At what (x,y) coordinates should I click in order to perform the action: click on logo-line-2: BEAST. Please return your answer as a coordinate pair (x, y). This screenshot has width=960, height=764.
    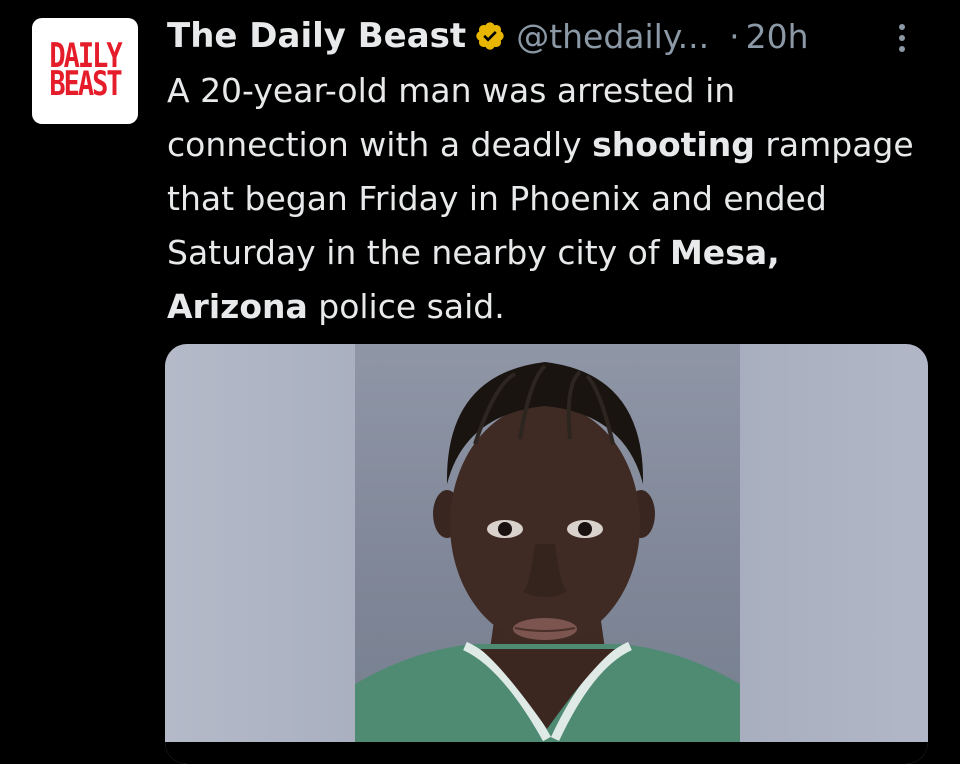
    Looking at the image, I should click on (85, 84).